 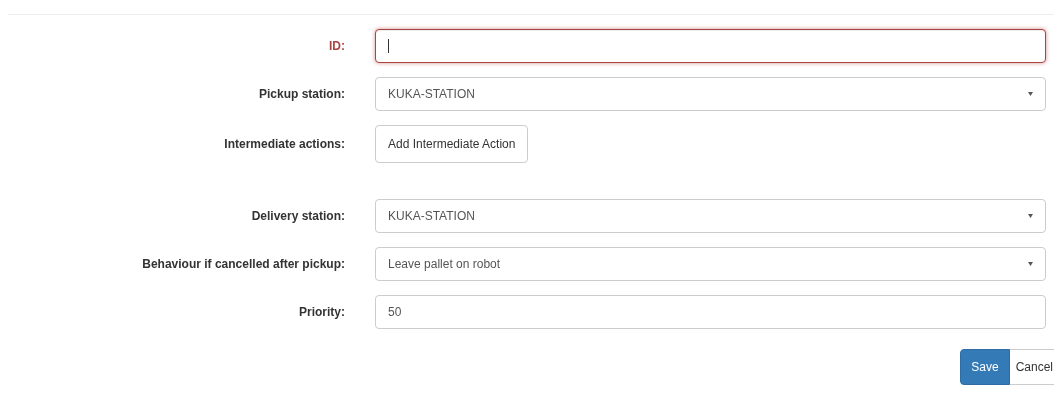 I want to click on text-field, so click(x=710, y=46).